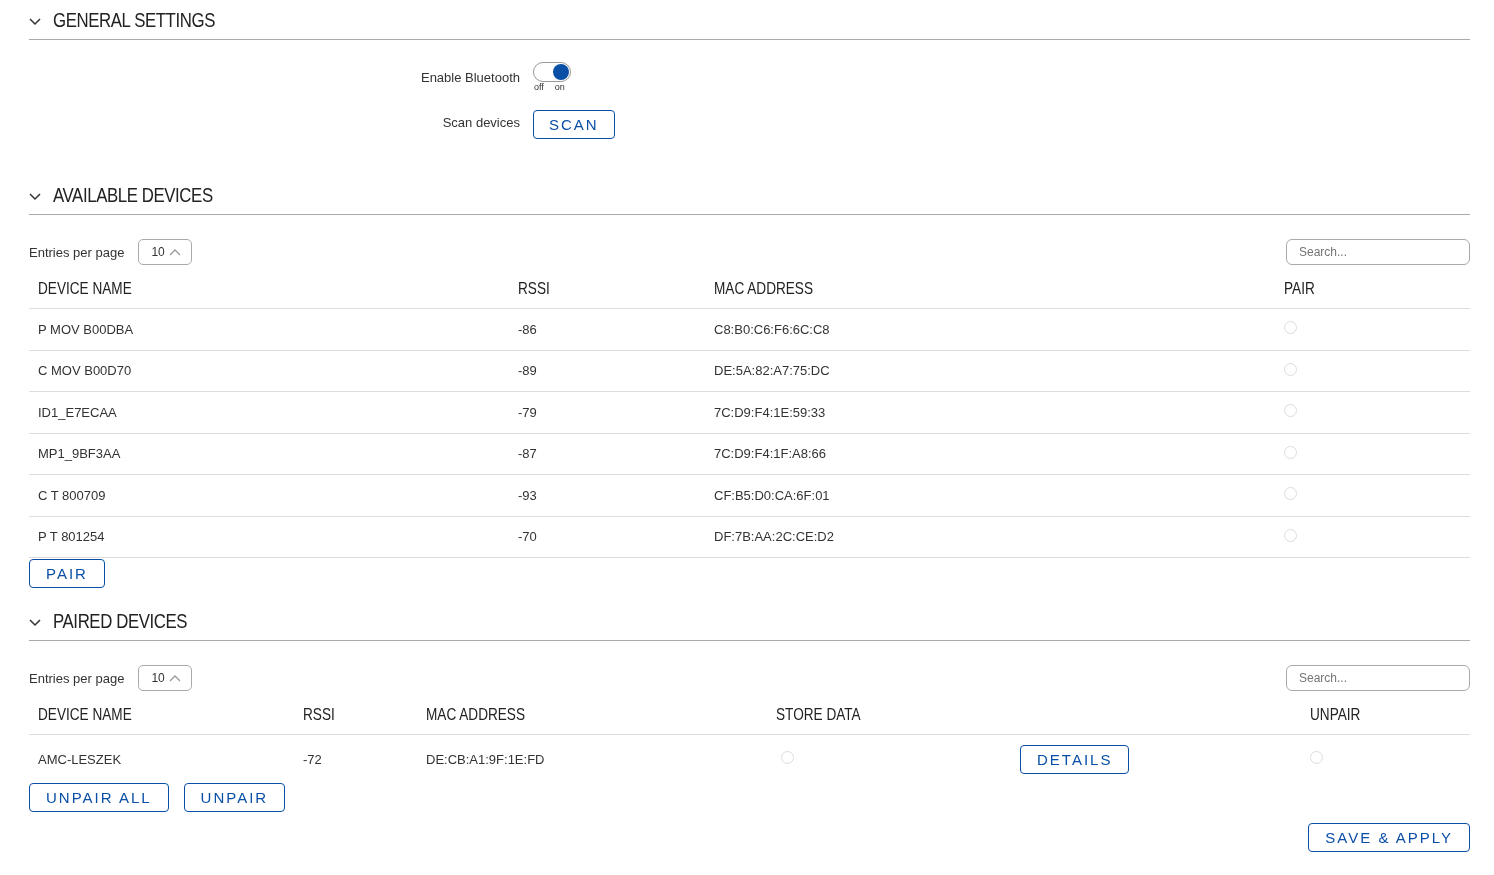 This screenshot has height=875, width=1494. I want to click on table-cell-text: -72, so click(313, 759).